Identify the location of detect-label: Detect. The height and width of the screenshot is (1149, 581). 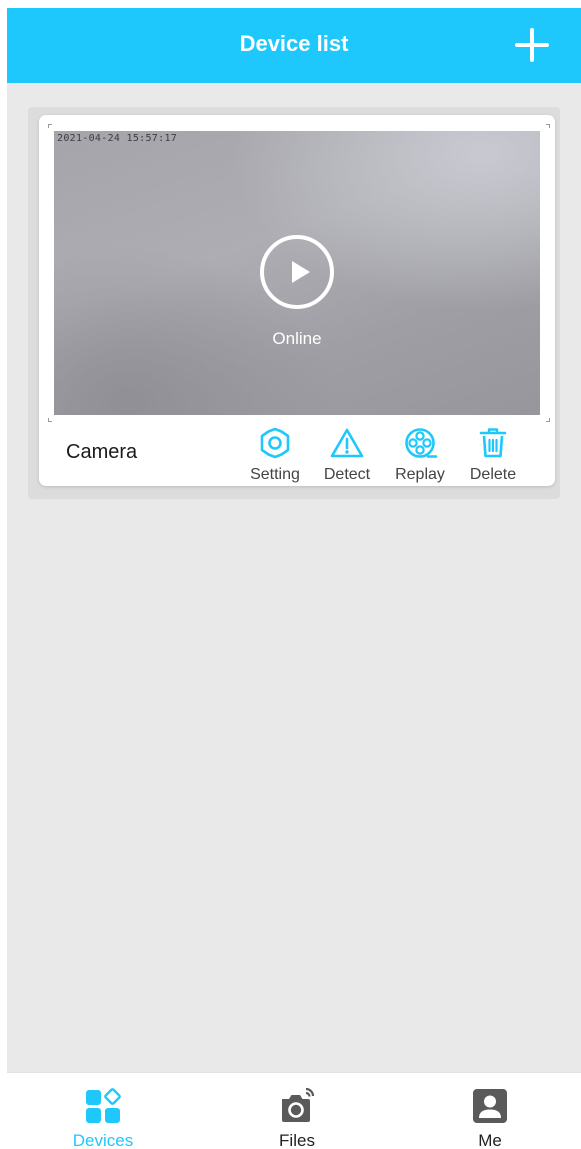
(347, 474).